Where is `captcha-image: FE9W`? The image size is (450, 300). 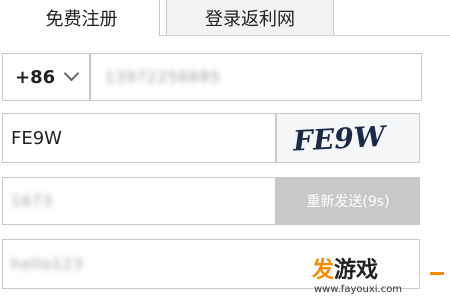
captcha-image: FE9W is located at coordinates (348, 138).